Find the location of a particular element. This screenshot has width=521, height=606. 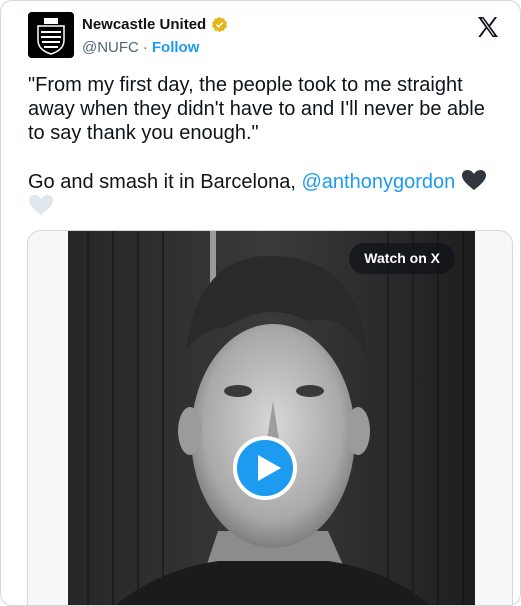

play-button is located at coordinates (265, 468).